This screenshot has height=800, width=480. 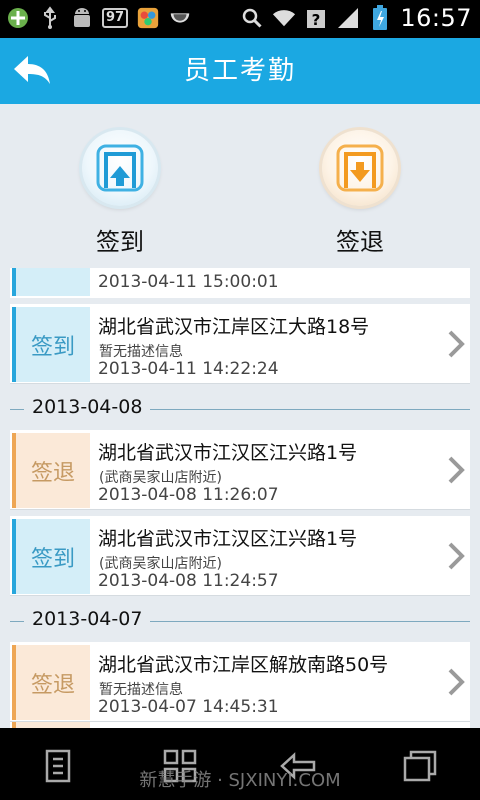 I want to click on check-in-button: 签到, so click(x=120, y=193).